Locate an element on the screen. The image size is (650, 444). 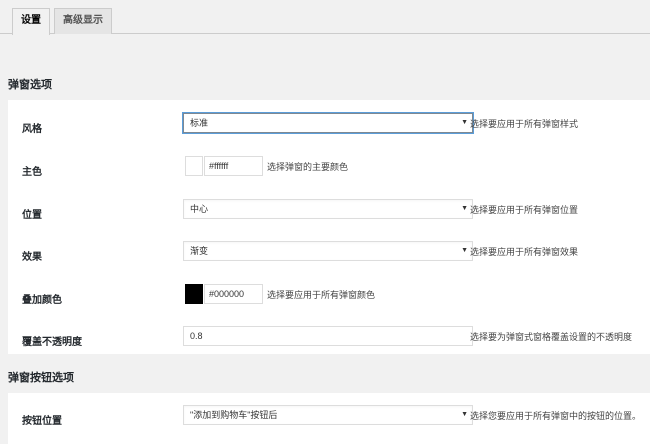
tab-bar: 设置 高级显示 is located at coordinates (325, 17).